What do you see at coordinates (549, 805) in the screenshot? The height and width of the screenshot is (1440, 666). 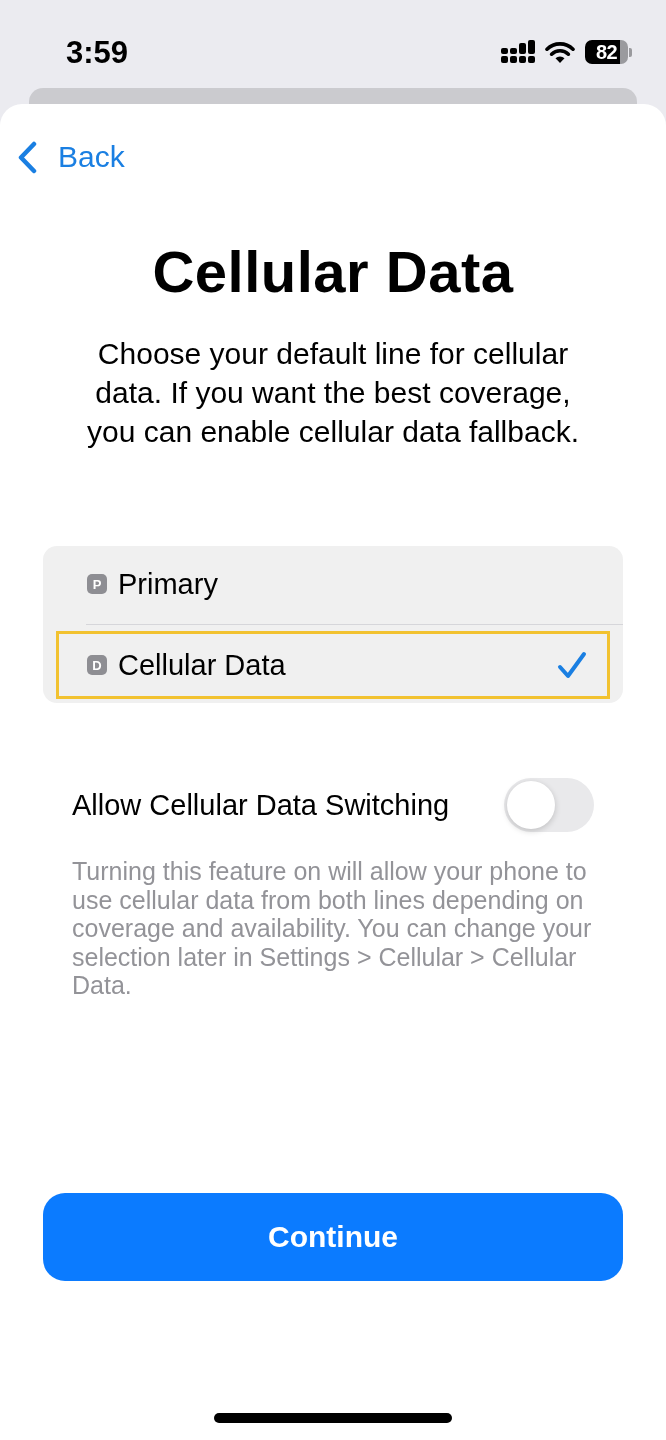 I see `toggle-switch` at bounding box center [549, 805].